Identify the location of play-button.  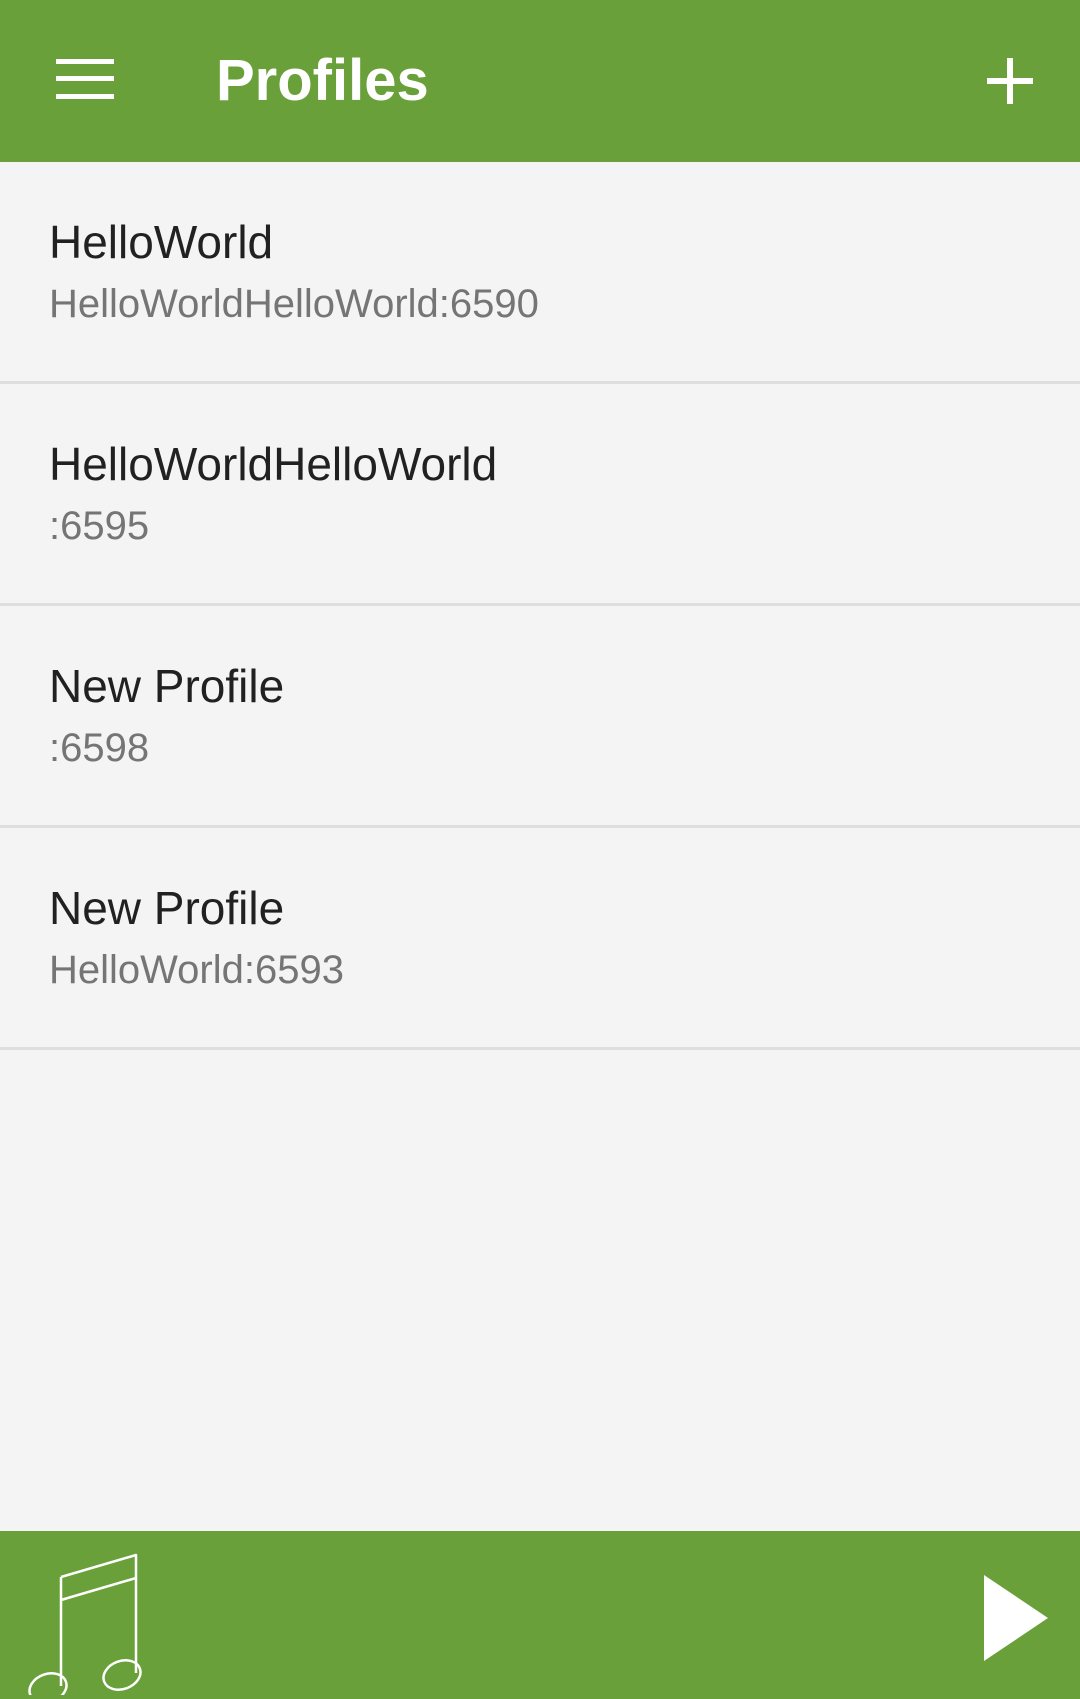
(1015, 1619).